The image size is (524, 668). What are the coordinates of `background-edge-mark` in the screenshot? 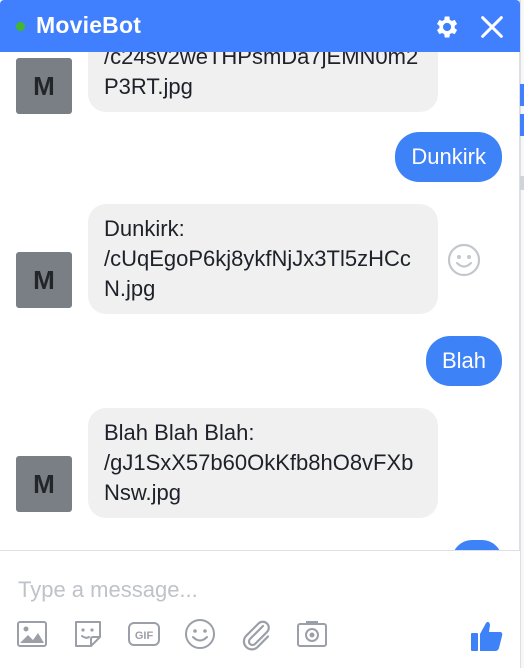 It's located at (522, 183).